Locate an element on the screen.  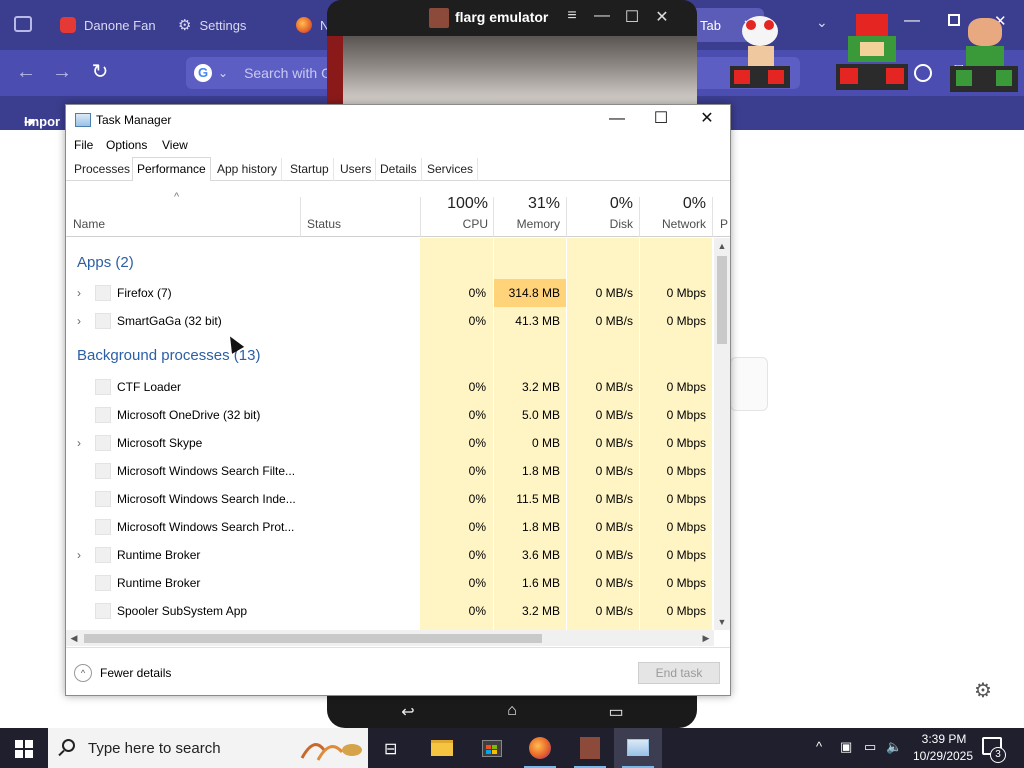
process-row: Runtime Broker 0% 1.6 MB 0 MB/s 0 Mbps is located at coordinates (390, 583).